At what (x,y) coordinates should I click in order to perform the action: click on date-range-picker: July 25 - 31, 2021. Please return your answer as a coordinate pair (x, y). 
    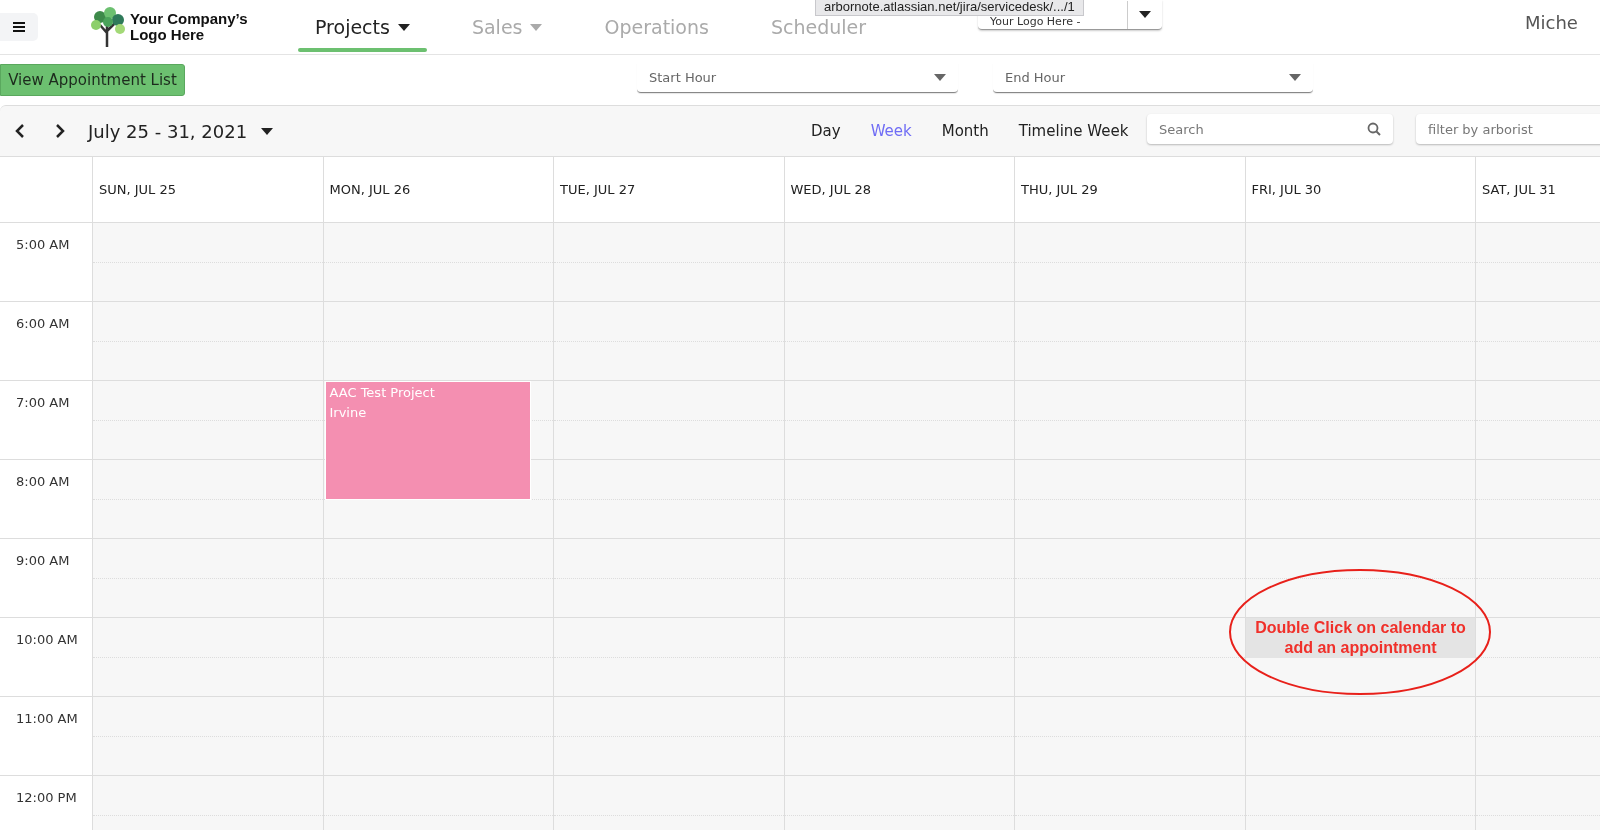
    Looking at the image, I should click on (181, 131).